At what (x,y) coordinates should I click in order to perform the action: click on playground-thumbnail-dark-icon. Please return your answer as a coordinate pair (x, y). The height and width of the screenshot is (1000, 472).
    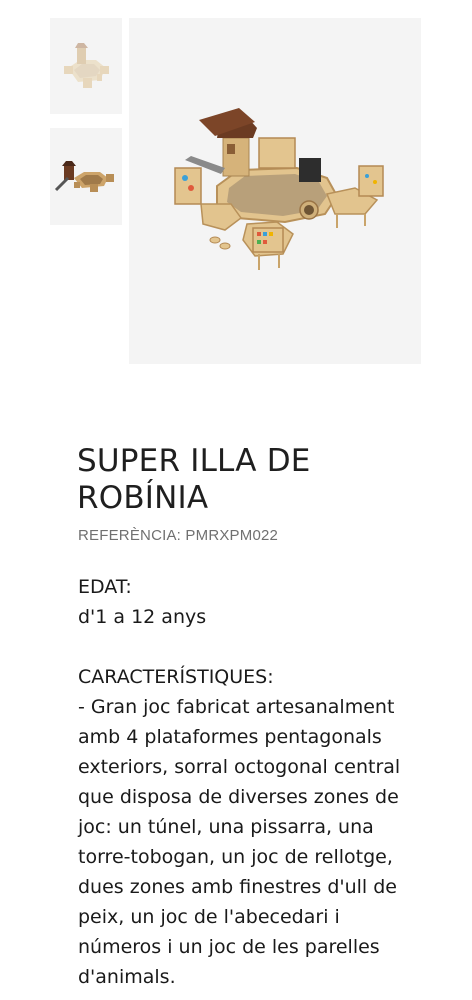
    Looking at the image, I should click on (84, 176).